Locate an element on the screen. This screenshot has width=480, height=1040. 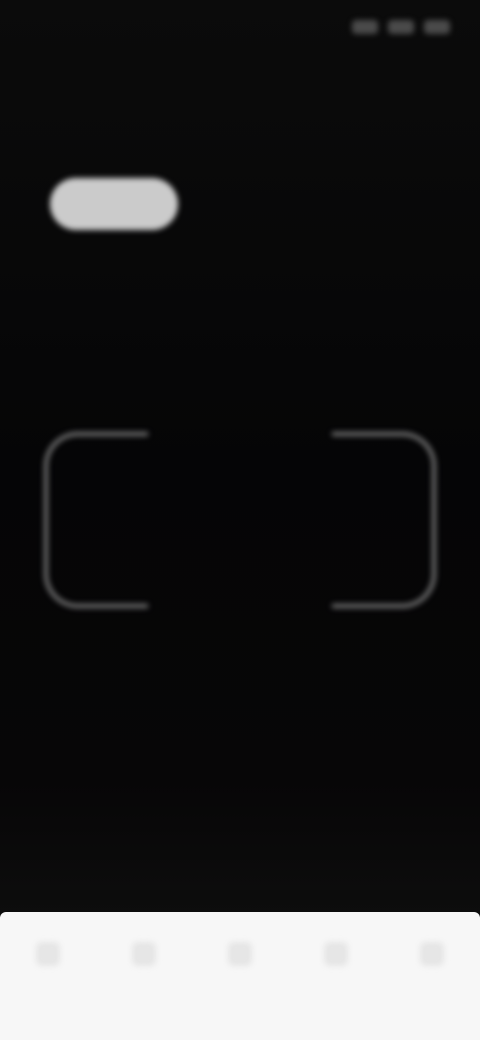
signal-icon is located at coordinates (365, 27).